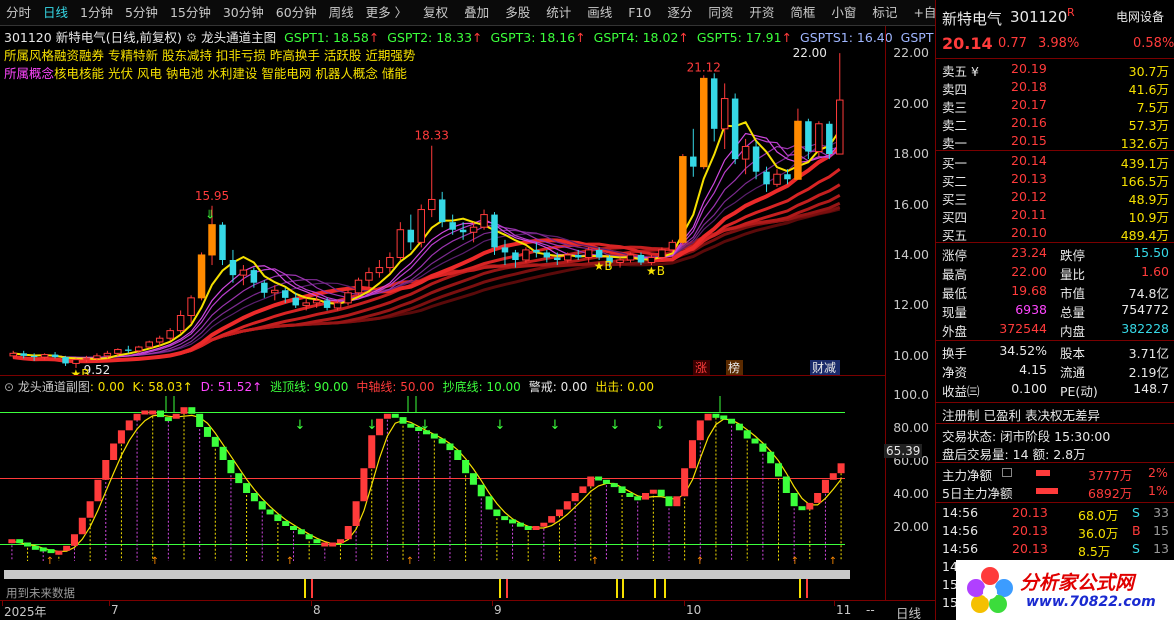 Image resolution: width=1174 pixels, height=620 pixels. I want to click on period-tab-7: 周线, so click(341, 13).